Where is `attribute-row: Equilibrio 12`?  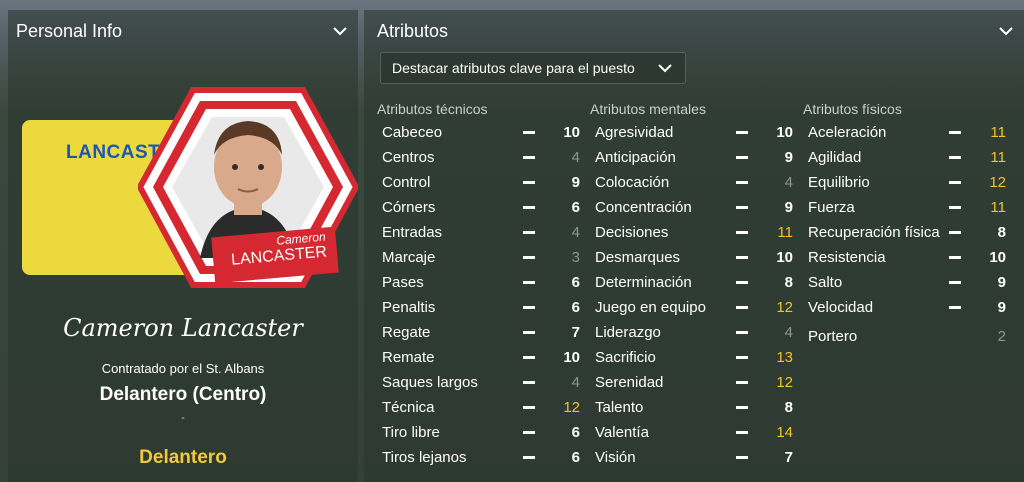
attribute-row: Equilibrio 12 is located at coordinates (904, 182).